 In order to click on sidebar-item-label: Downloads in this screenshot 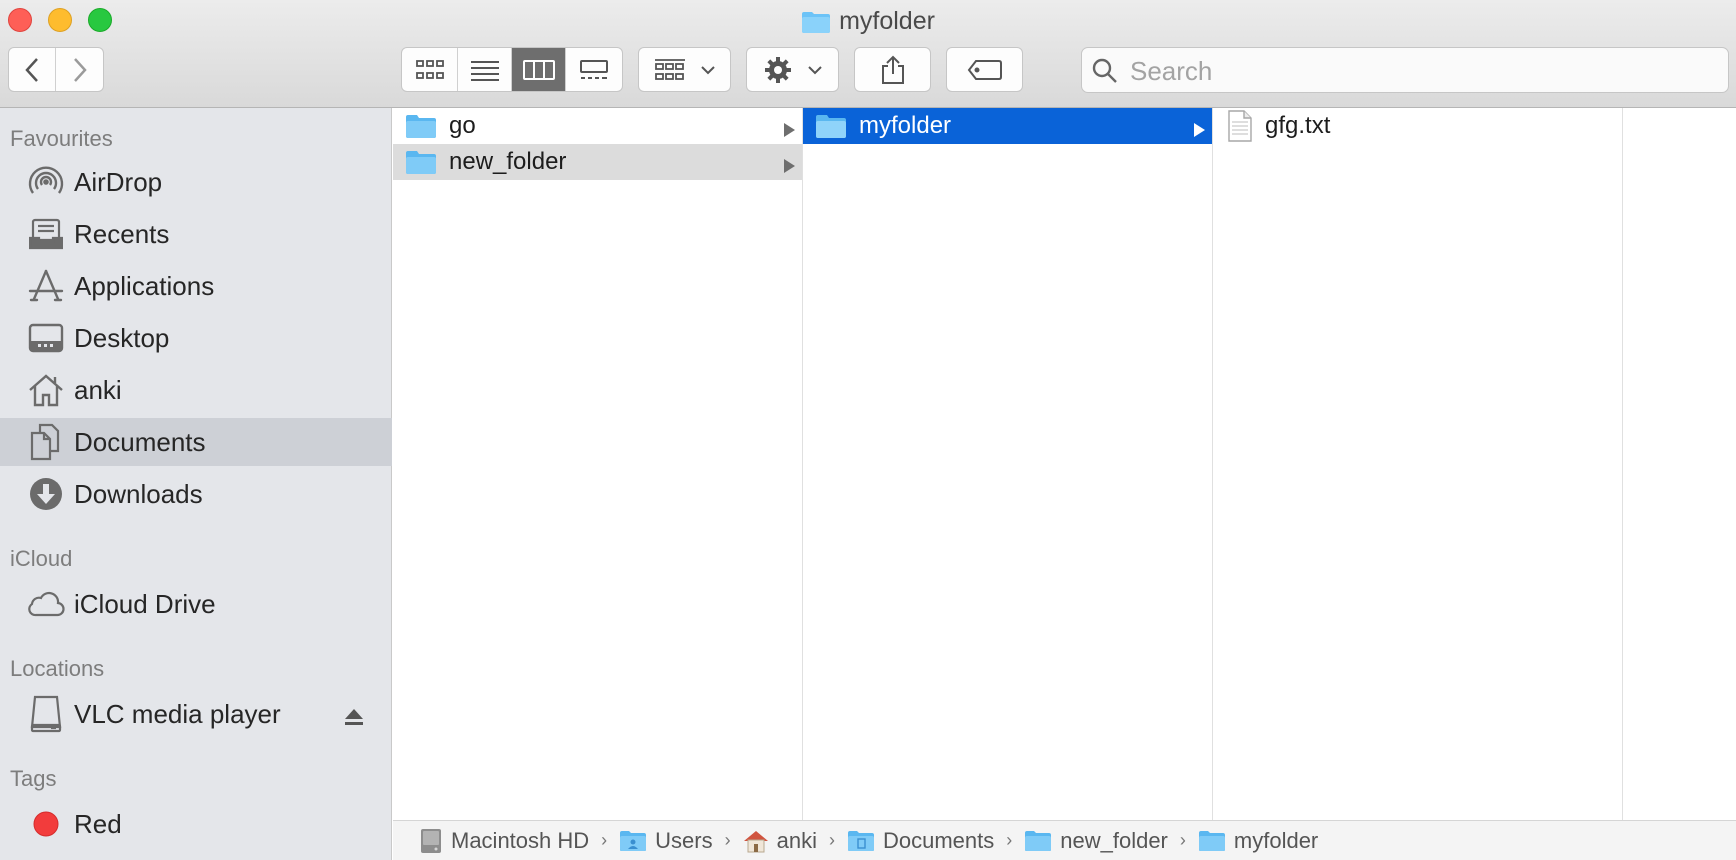, I will do `click(138, 493)`.